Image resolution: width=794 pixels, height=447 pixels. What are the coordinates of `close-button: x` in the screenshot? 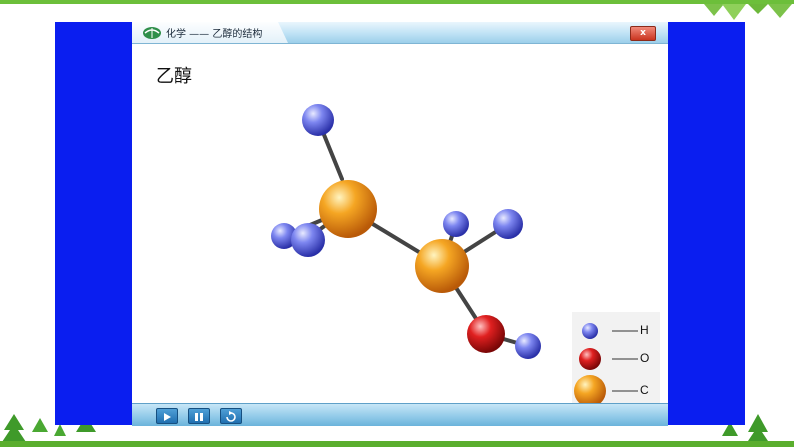 It's located at (643, 33).